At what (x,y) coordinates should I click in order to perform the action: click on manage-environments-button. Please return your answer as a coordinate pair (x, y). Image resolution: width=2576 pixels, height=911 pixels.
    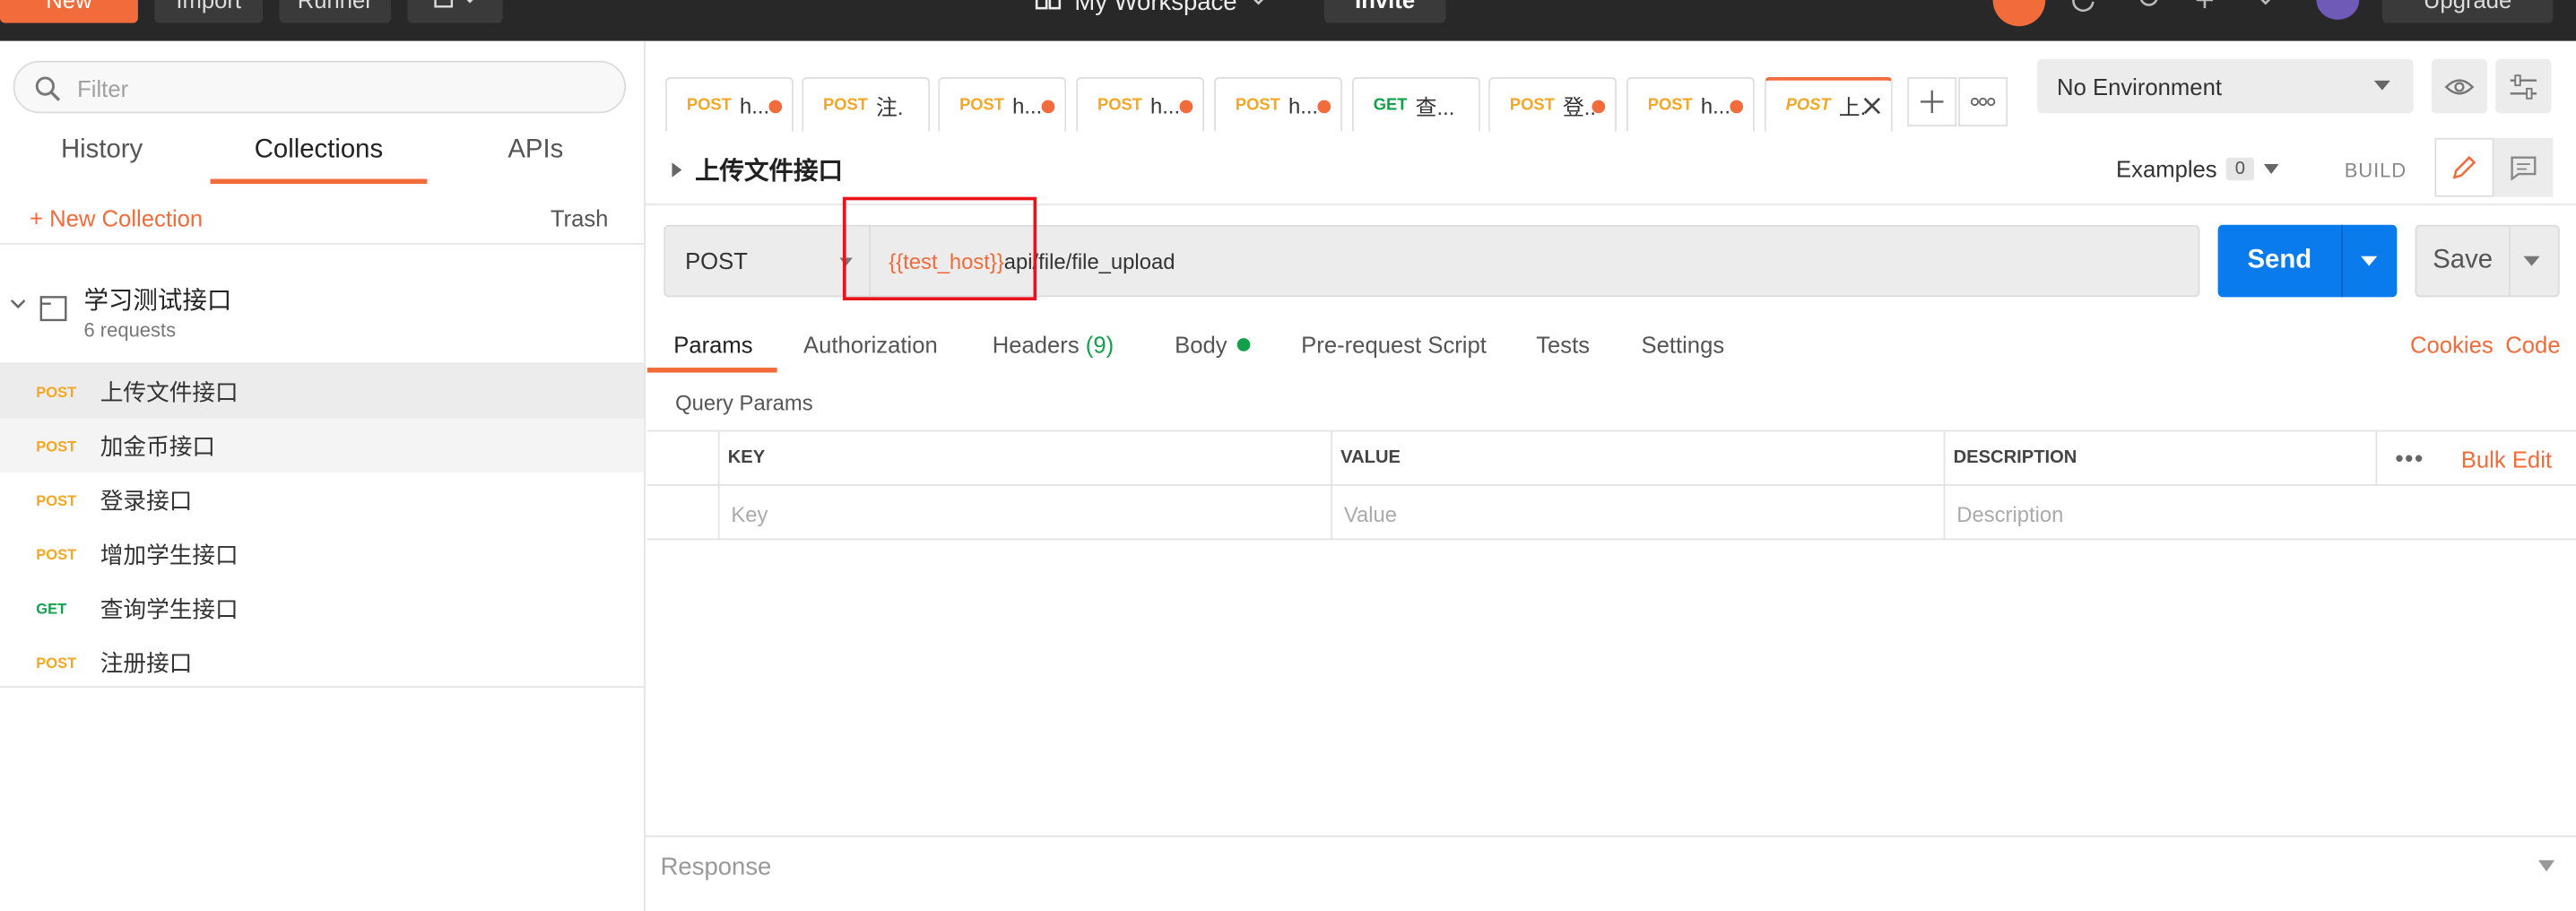
    Looking at the image, I should click on (2523, 86).